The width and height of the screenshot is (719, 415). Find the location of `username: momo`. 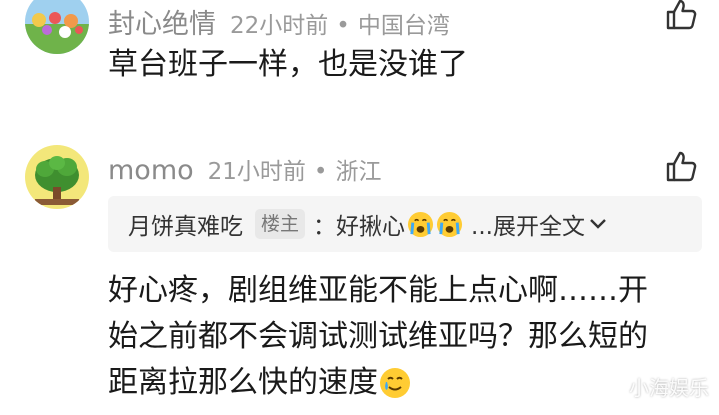

username: momo is located at coordinates (151, 170).